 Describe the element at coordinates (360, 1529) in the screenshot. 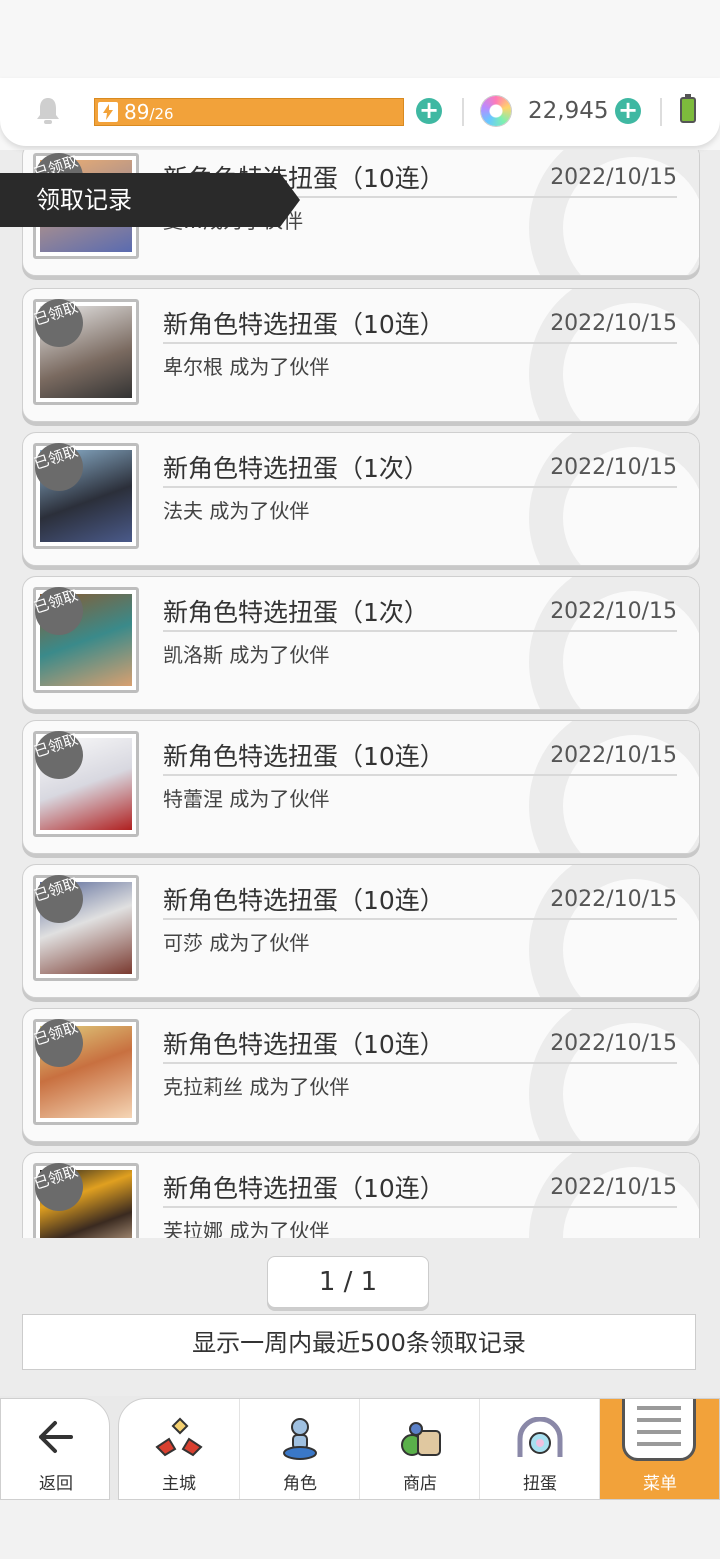

I see `system-bar` at that location.